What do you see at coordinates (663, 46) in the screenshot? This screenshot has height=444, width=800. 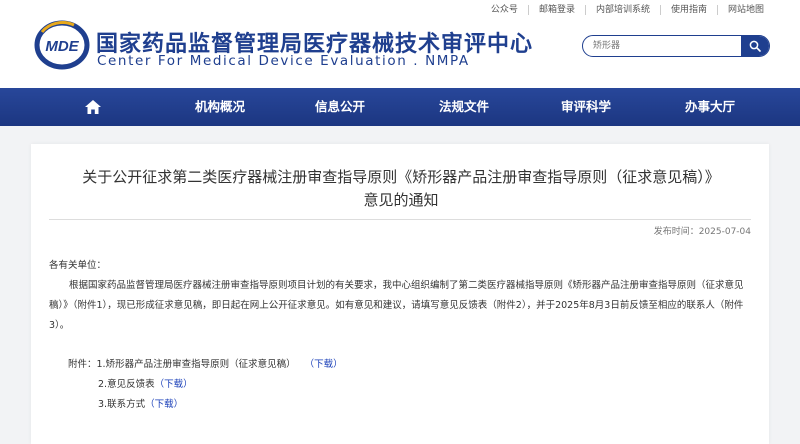 I see `search-input` at bounding box center [663, 46].